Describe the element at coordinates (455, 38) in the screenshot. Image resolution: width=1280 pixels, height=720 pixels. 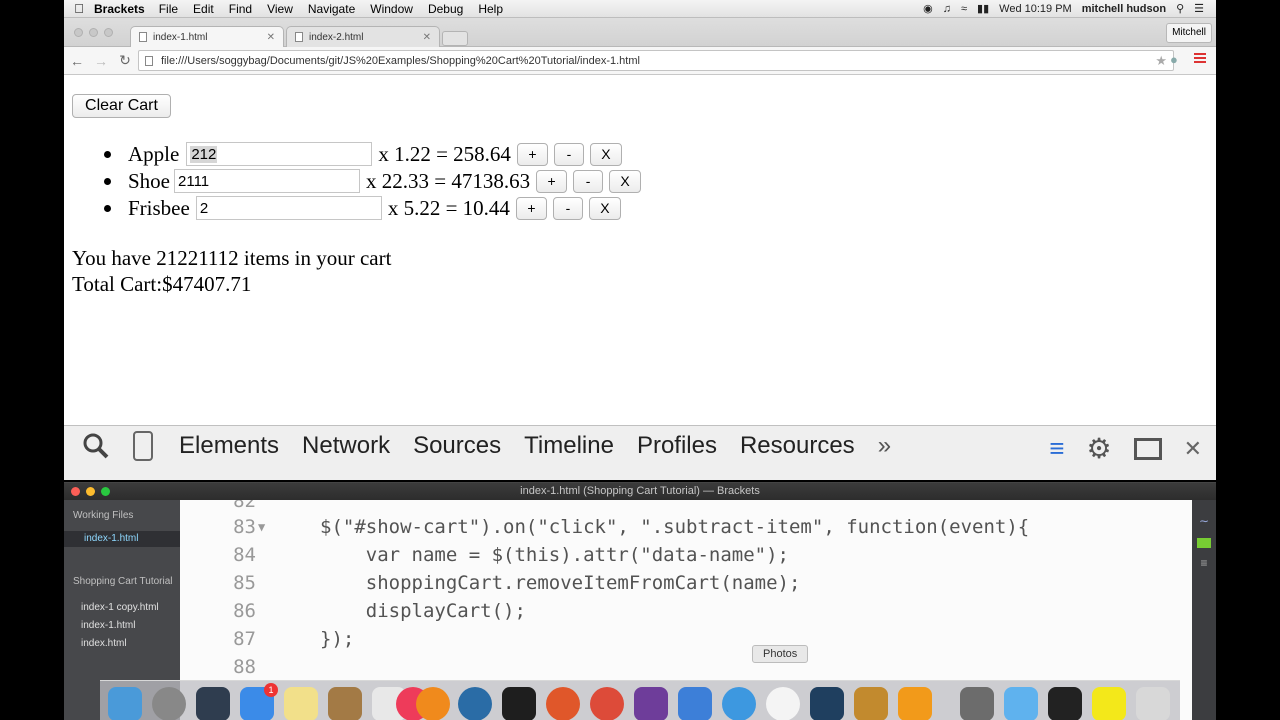
I see `new-tab-button` at that location.